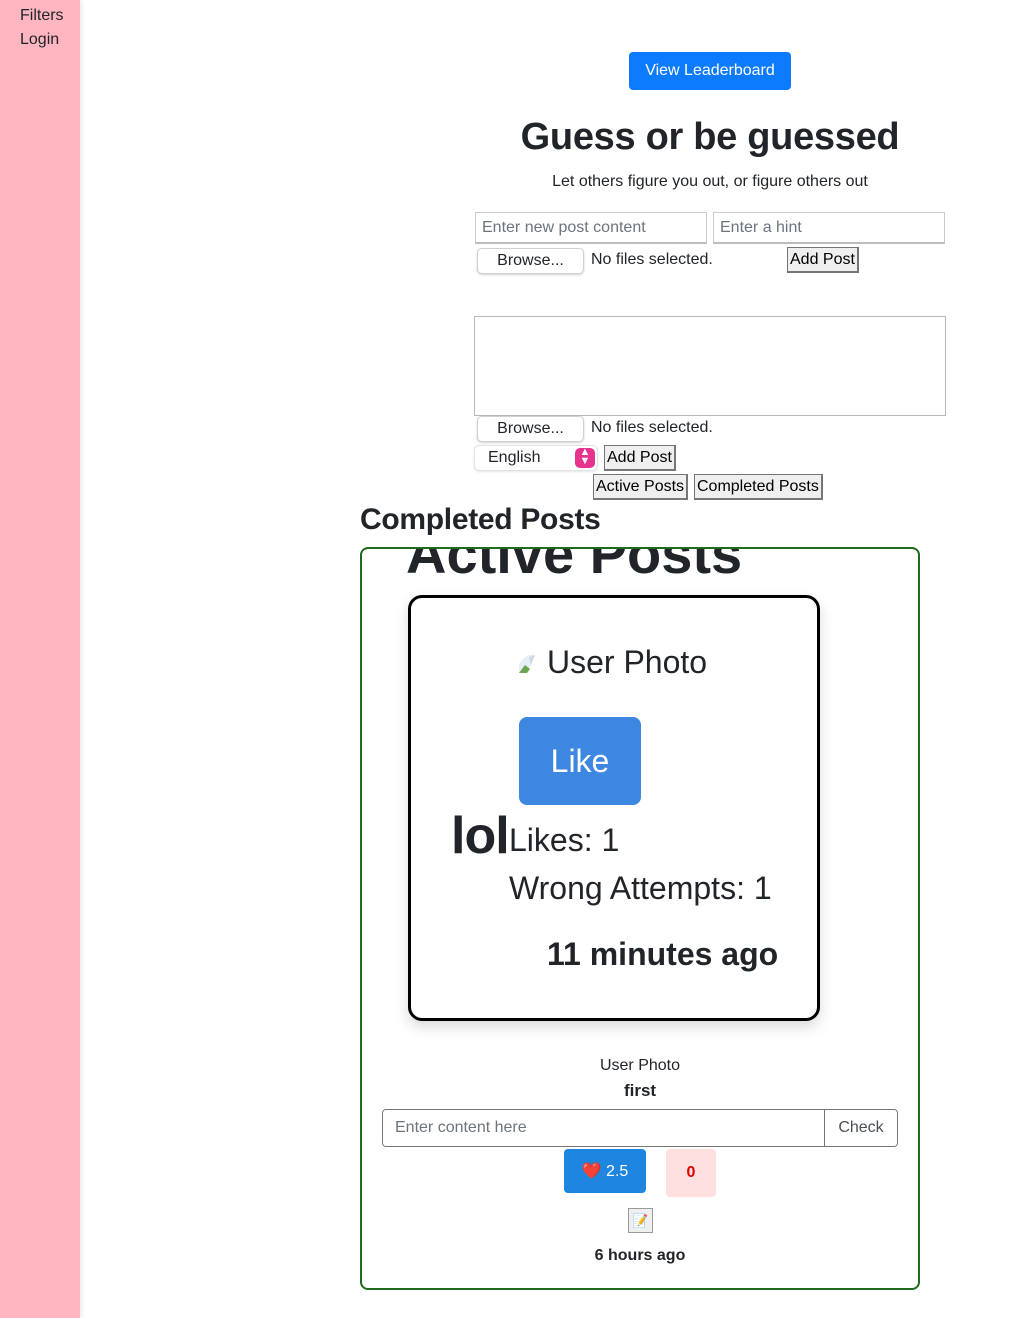  What do you see at coordinates (758, 487) in the screenshot?
I see `tab-completed-posts: Completed Posts` at bounding box center [758, 487].